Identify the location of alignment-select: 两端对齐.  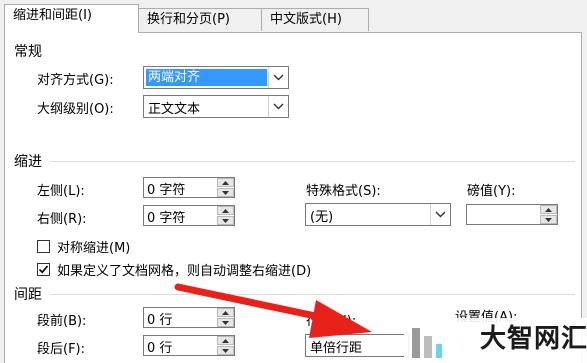
(216, 77).